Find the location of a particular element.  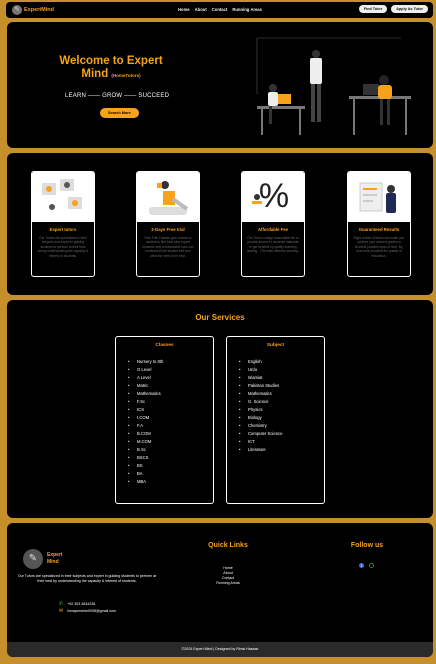

hero-tagline: LEARN —— GROW —— SUCCEED is located at coordinates (117, 96).